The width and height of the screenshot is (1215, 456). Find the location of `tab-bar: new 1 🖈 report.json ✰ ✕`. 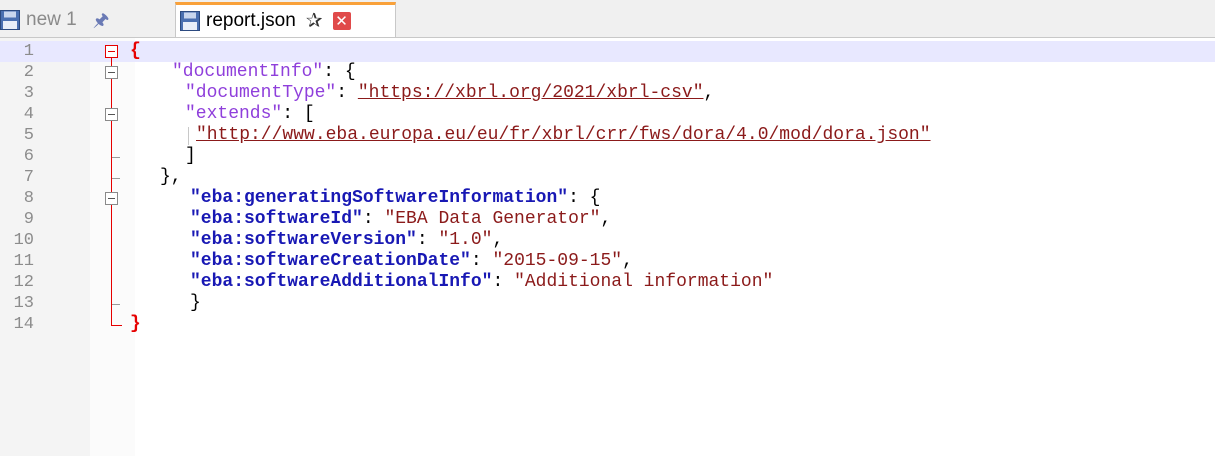

tab-bar: new 1 🖈 report.json ✰ ✕ is located at coordinates (607, 19).